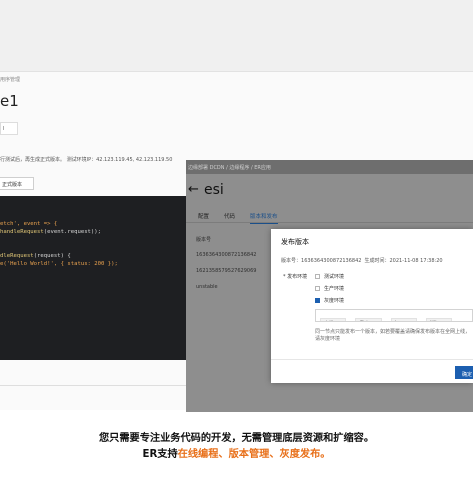 The image size is (473, 477). I want to click on created-value: 2021-11-08 17:38:20, so click(416, 261).